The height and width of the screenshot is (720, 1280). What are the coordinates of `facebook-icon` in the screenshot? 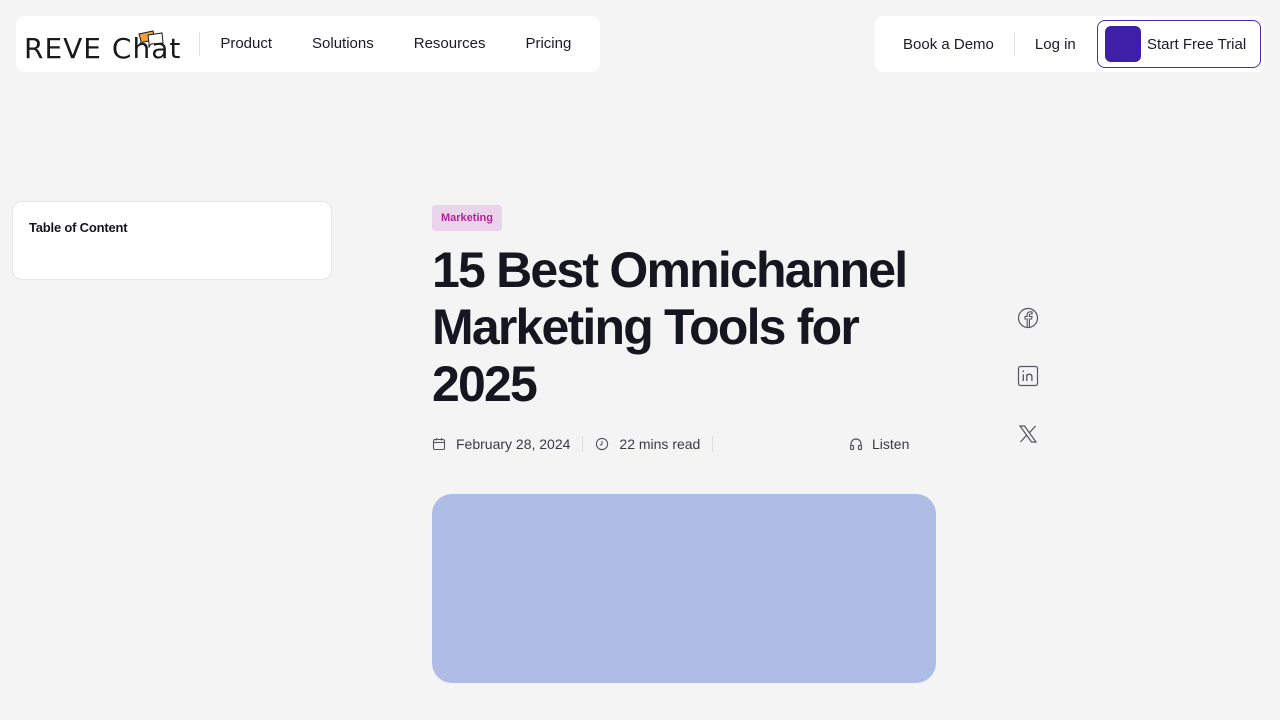 It's located at (1028, 318).